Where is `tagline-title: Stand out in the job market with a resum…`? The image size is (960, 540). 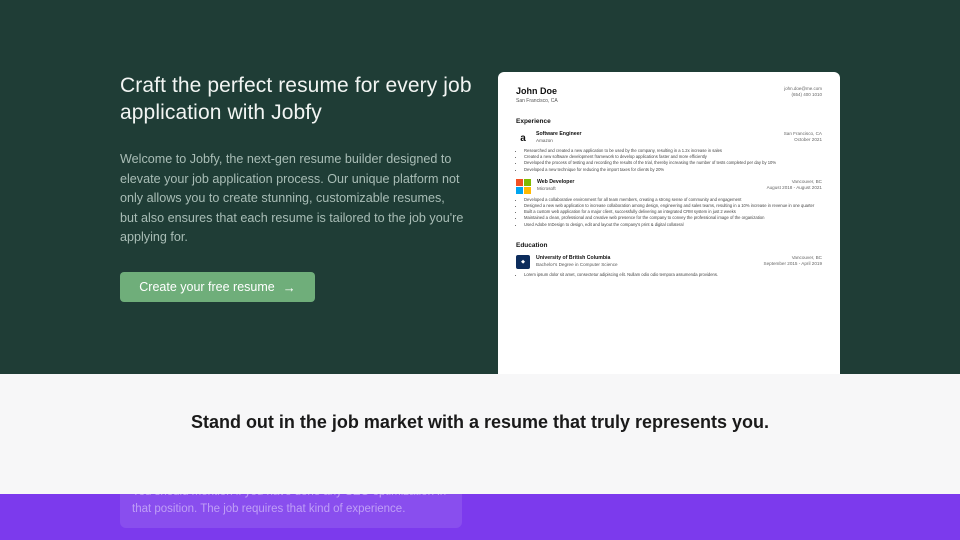
tagline-title: Stand out in the job market with a resum… is located at coordinates (480, 422).